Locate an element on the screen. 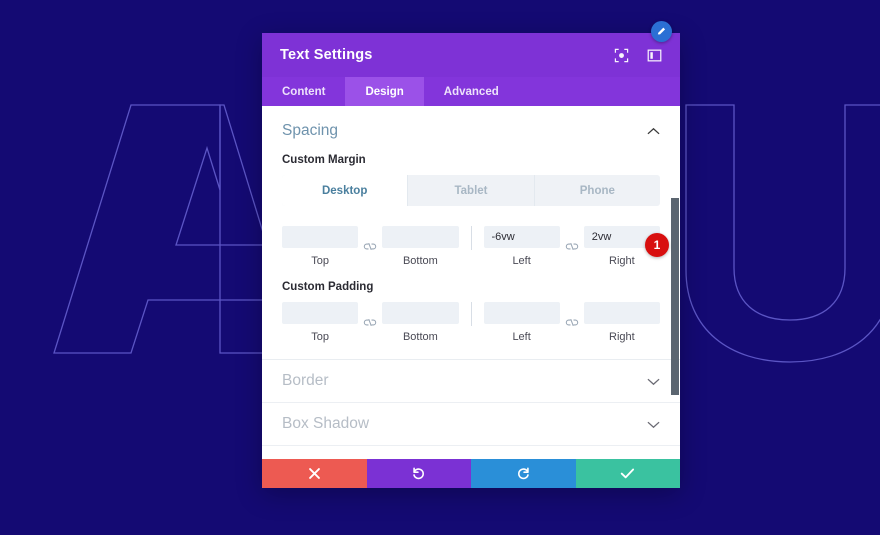  section-header-spacing: Spacing is located at coordinates (471, 127).